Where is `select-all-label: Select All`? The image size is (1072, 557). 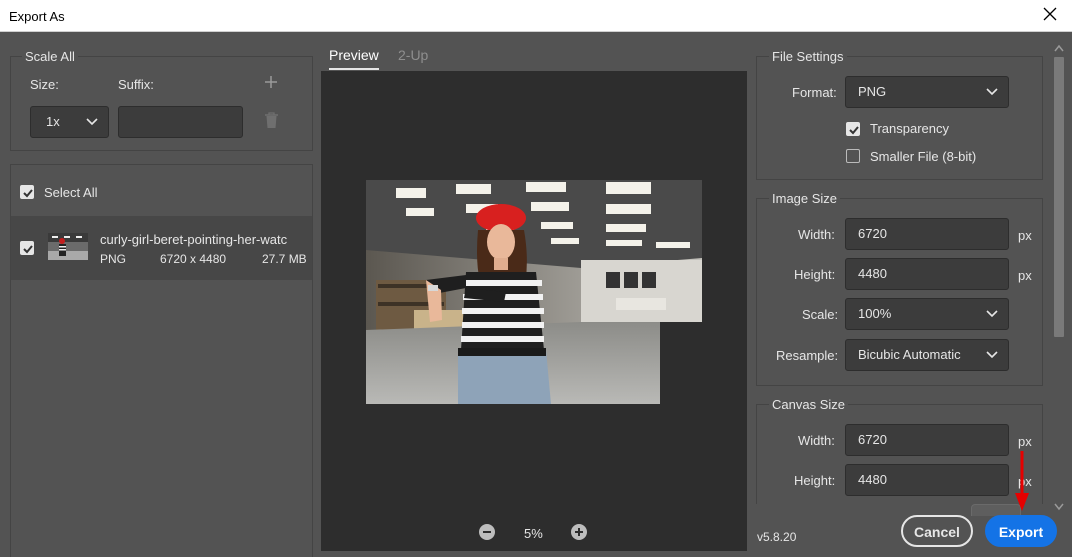
select-all-label: Select All is located at coordinates (71, 192).